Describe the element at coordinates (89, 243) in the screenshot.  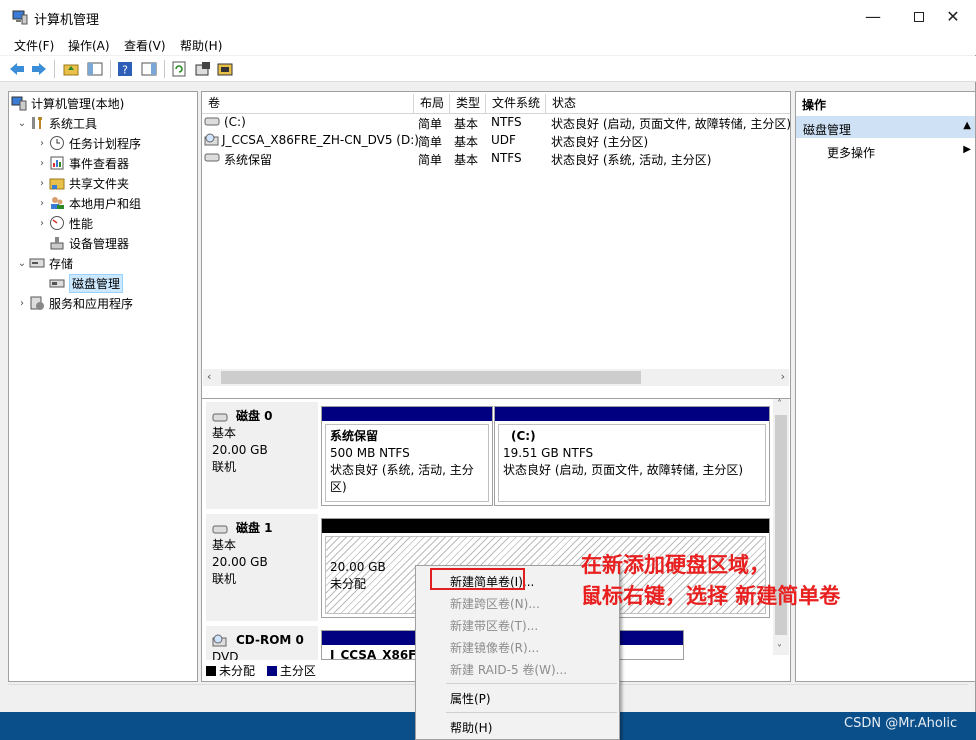
I see `tree-item-device-manager: 设备管理器` at that location.